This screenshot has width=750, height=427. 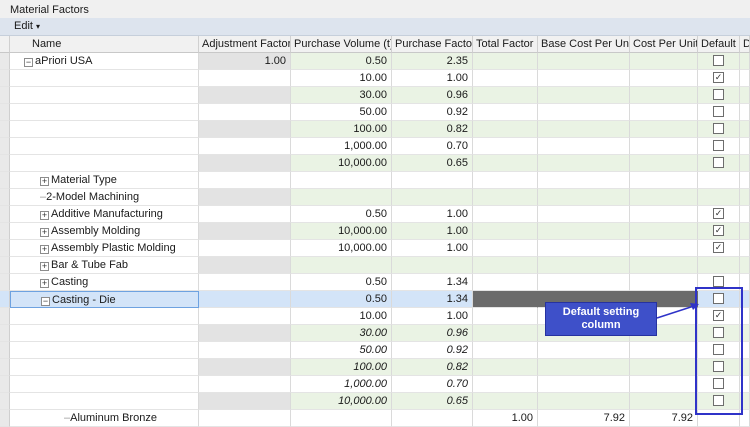 I want to click on purchase-volume-cell, so click(x=341, y=180).